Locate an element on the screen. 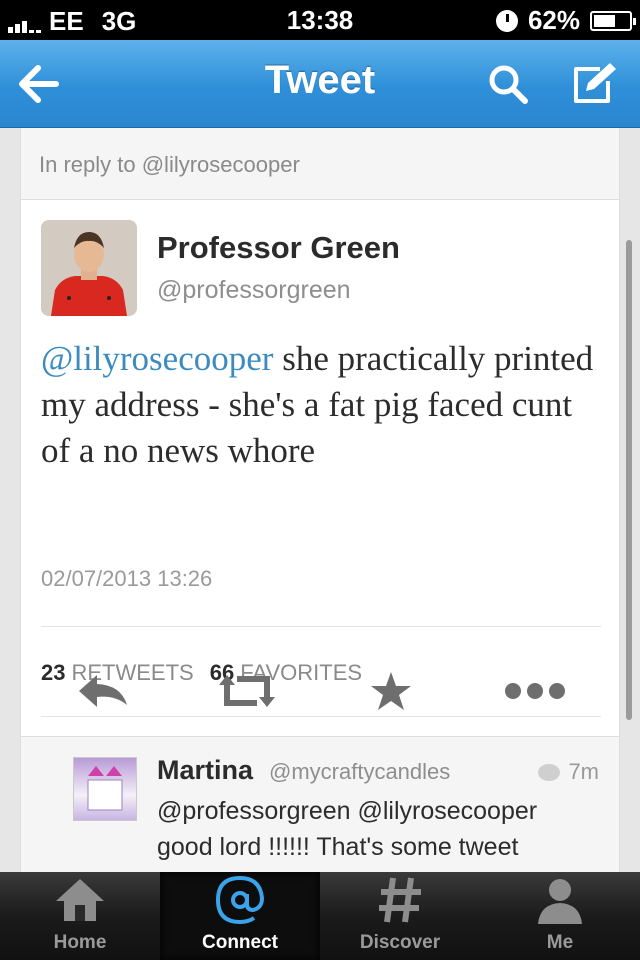  at-sign-icon is located at coordinates (240, 900).